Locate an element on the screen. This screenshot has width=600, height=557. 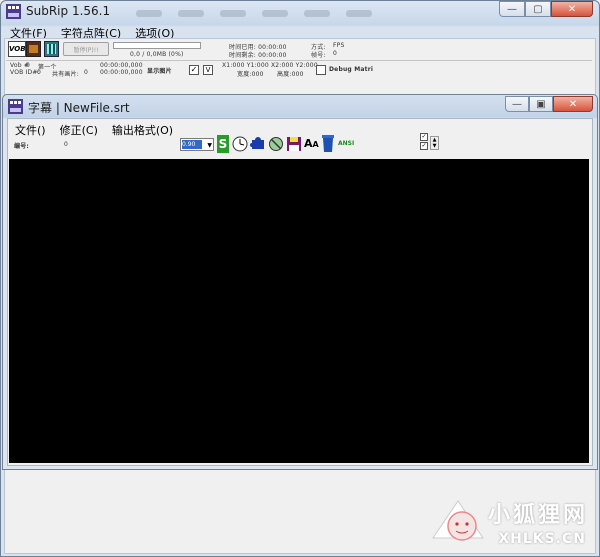
main-titlebar: SubRip 1.56.1 — ▢ ✕ is located at coordinates (300, 12).